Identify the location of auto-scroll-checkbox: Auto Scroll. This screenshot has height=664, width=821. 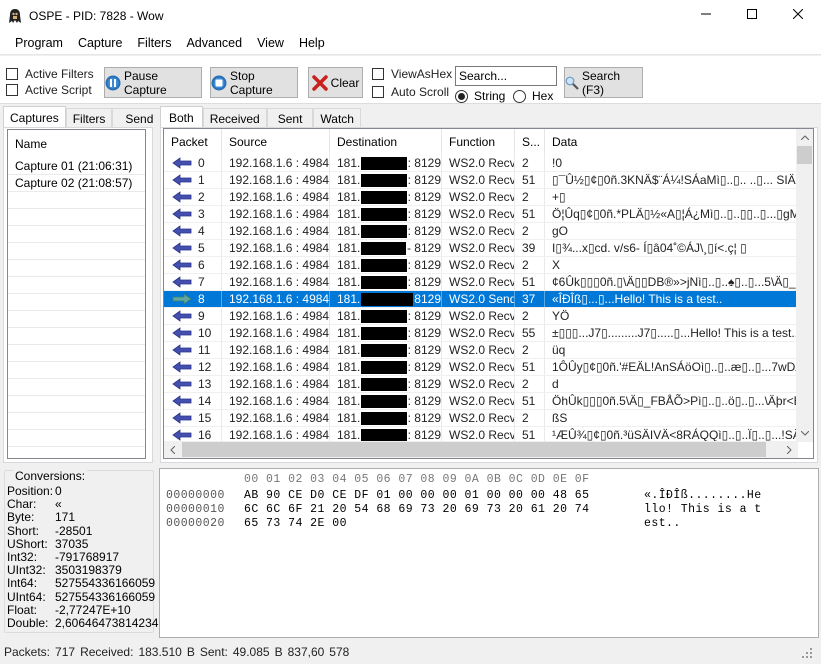
(410, 92).